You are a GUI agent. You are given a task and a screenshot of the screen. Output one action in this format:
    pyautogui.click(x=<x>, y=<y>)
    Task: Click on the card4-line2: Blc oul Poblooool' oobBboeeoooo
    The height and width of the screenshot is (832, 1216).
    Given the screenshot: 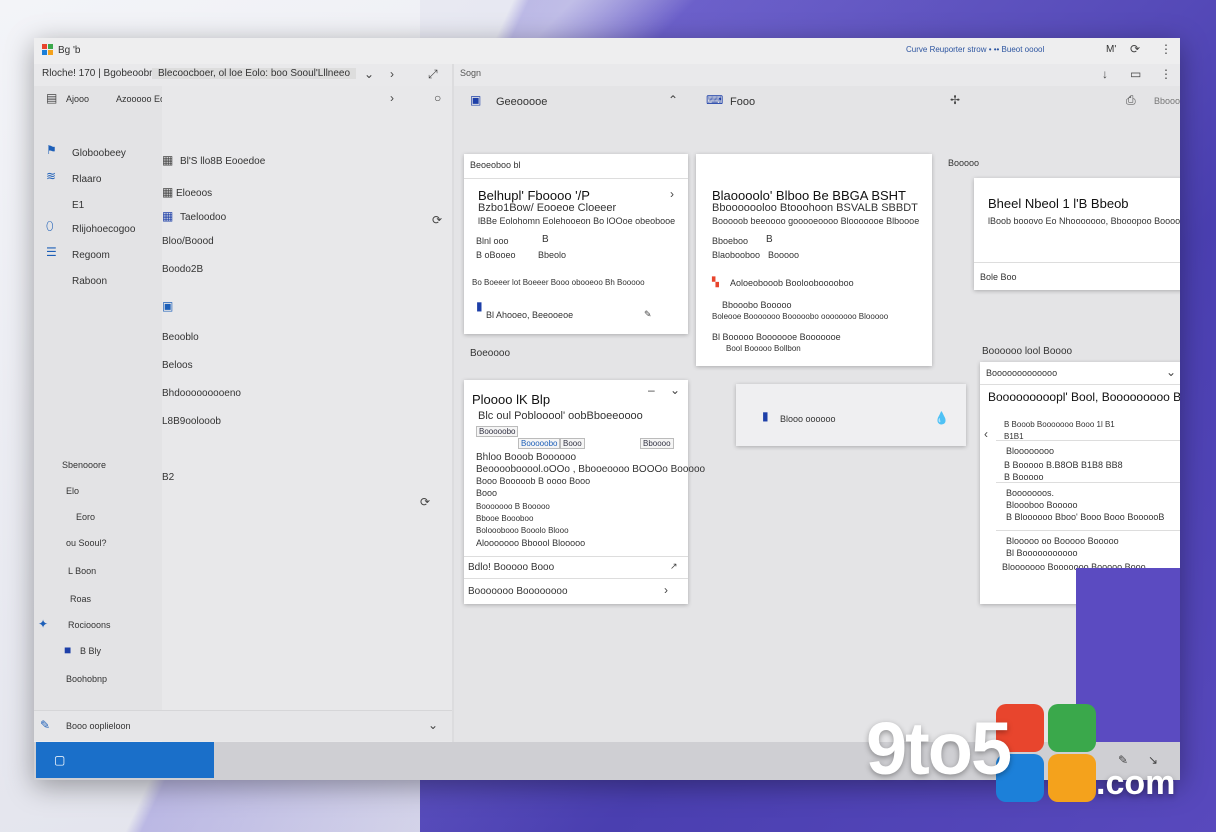 What is the action you would take?
    pyautogui.click(x=560, y=416)
    